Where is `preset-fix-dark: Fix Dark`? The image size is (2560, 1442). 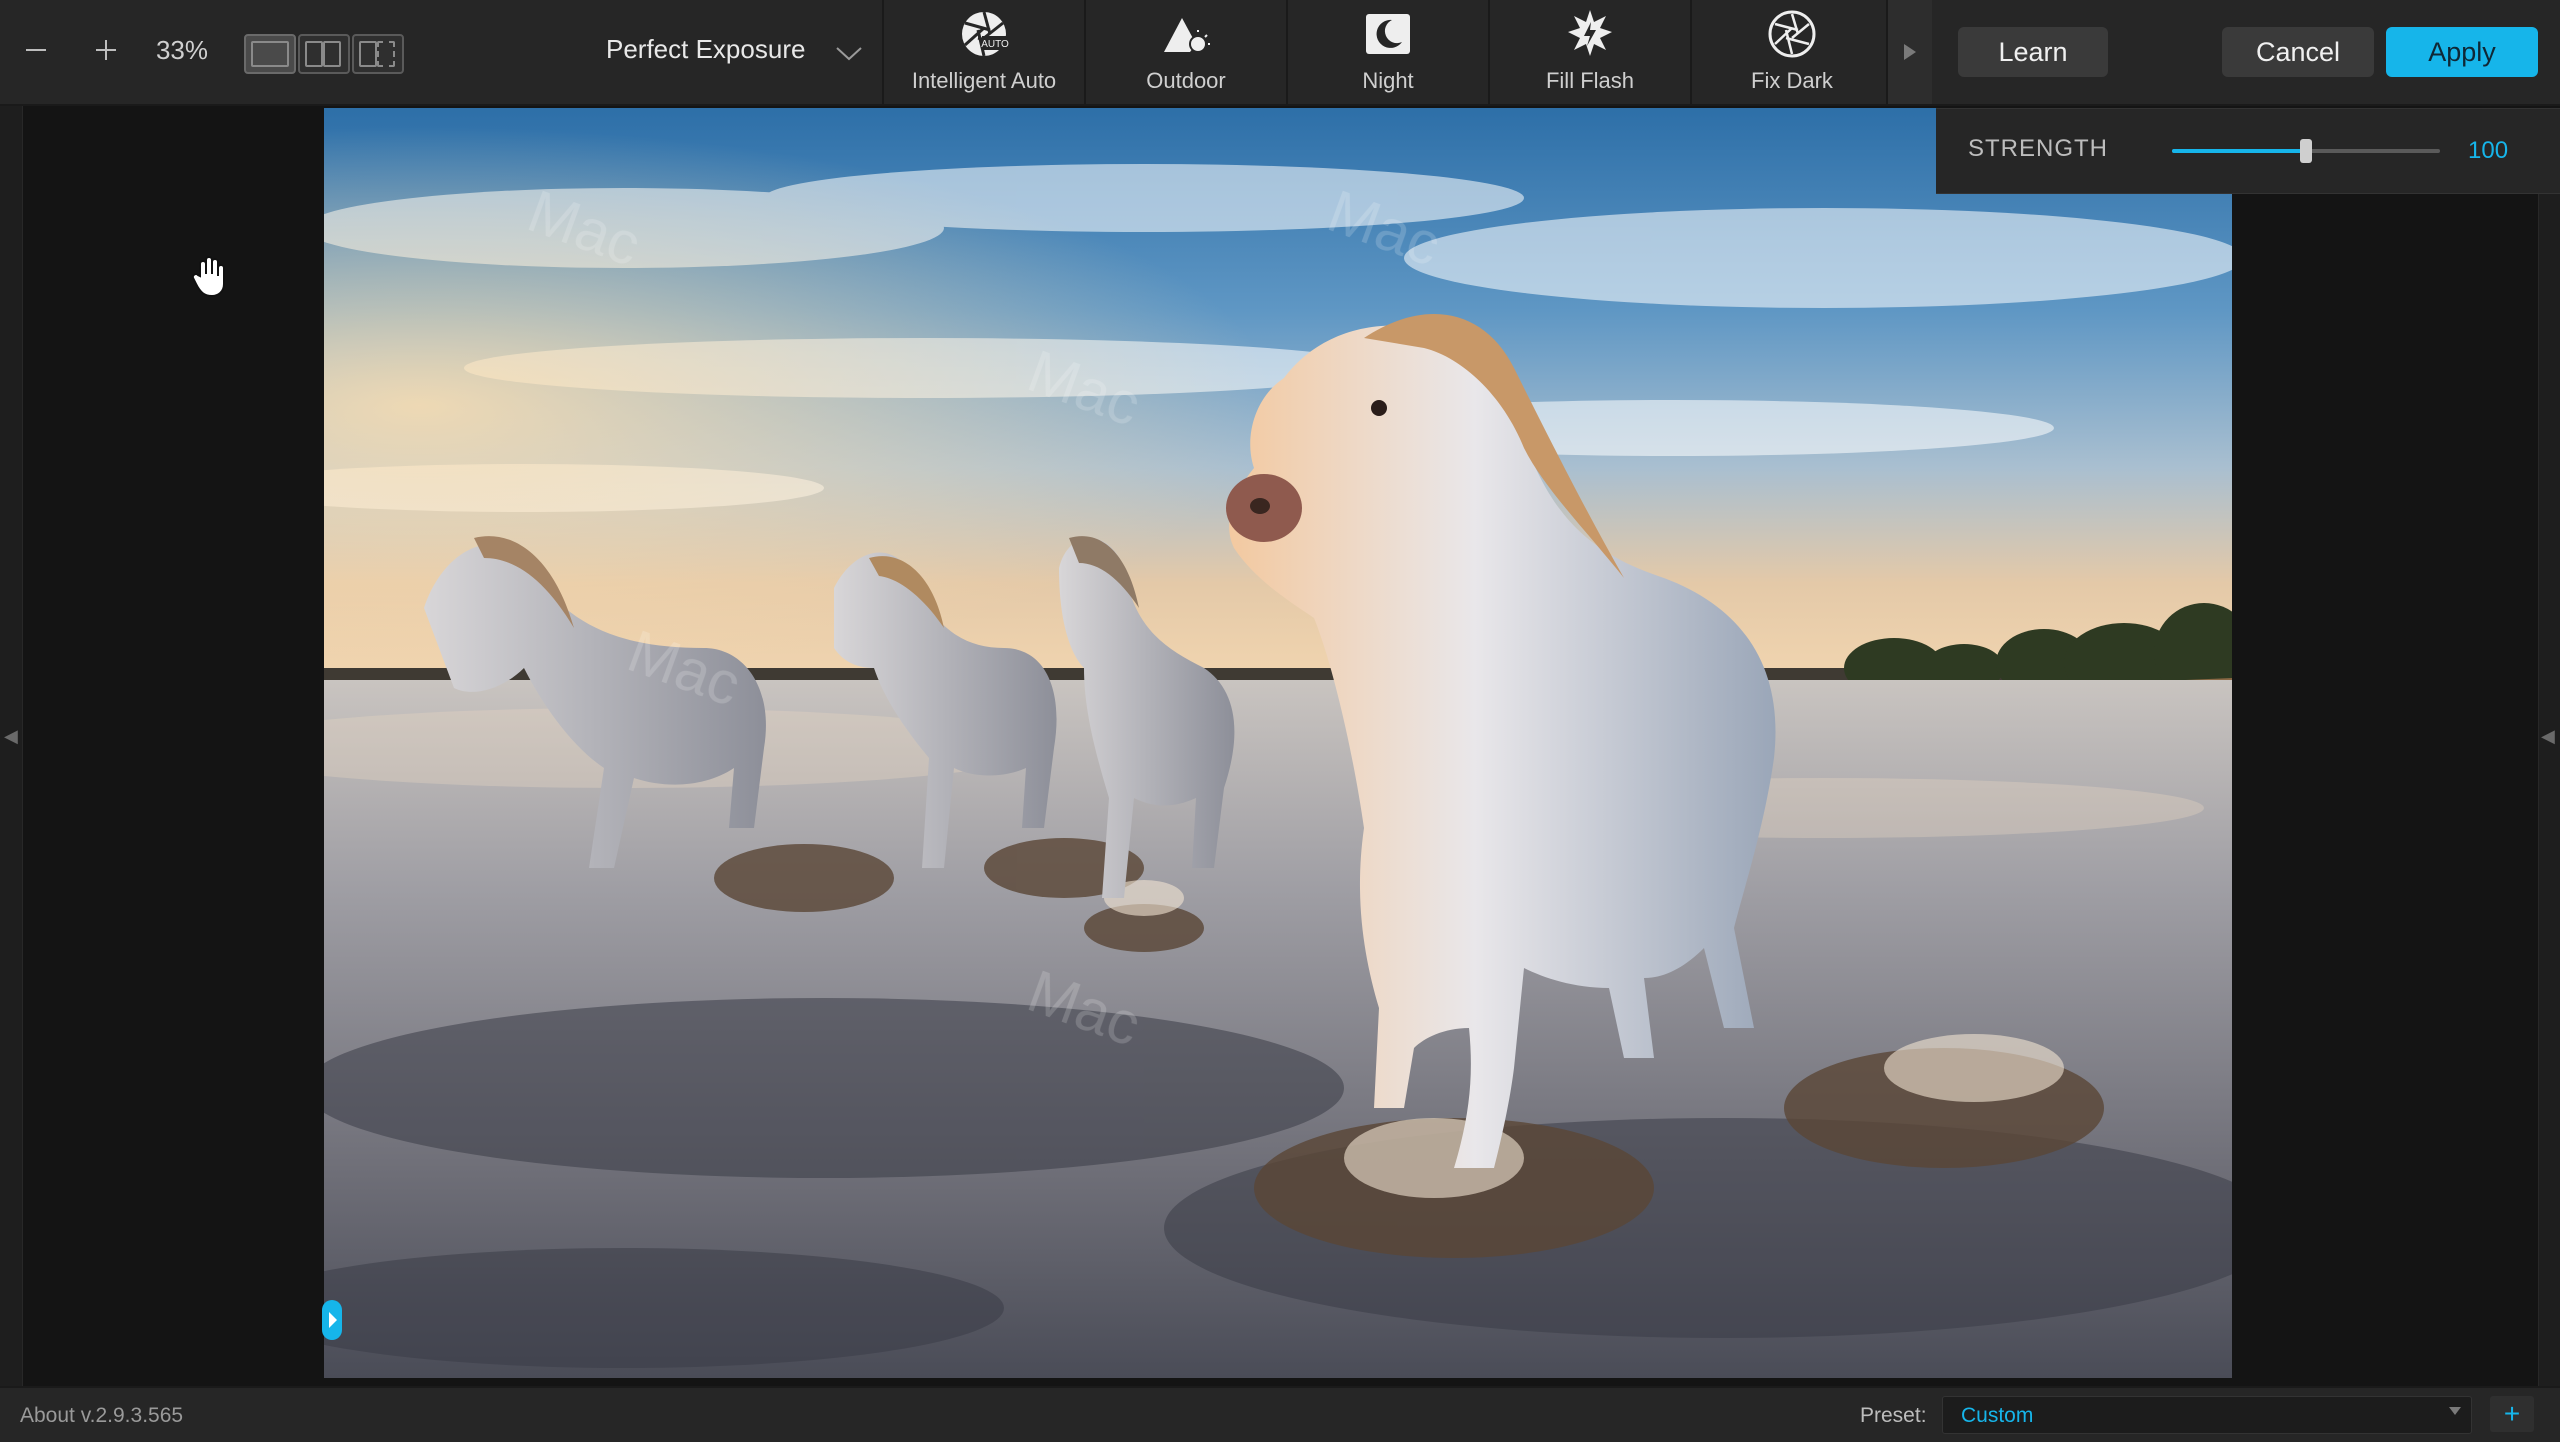 preset-fix-dark: Fix Dark is located at coordinates (1792, 52).